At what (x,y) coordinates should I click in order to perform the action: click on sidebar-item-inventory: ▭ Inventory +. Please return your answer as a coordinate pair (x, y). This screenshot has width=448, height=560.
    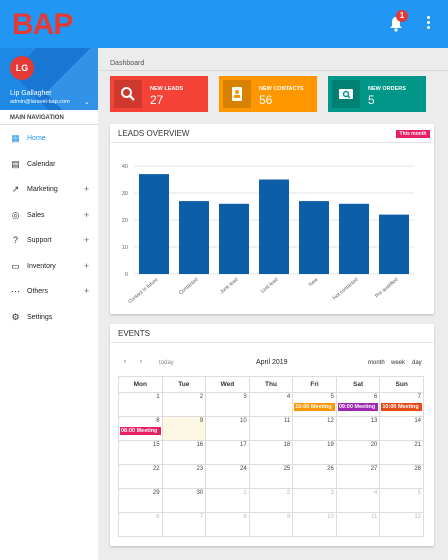
    Looking at the image, I should click on (49, 267).